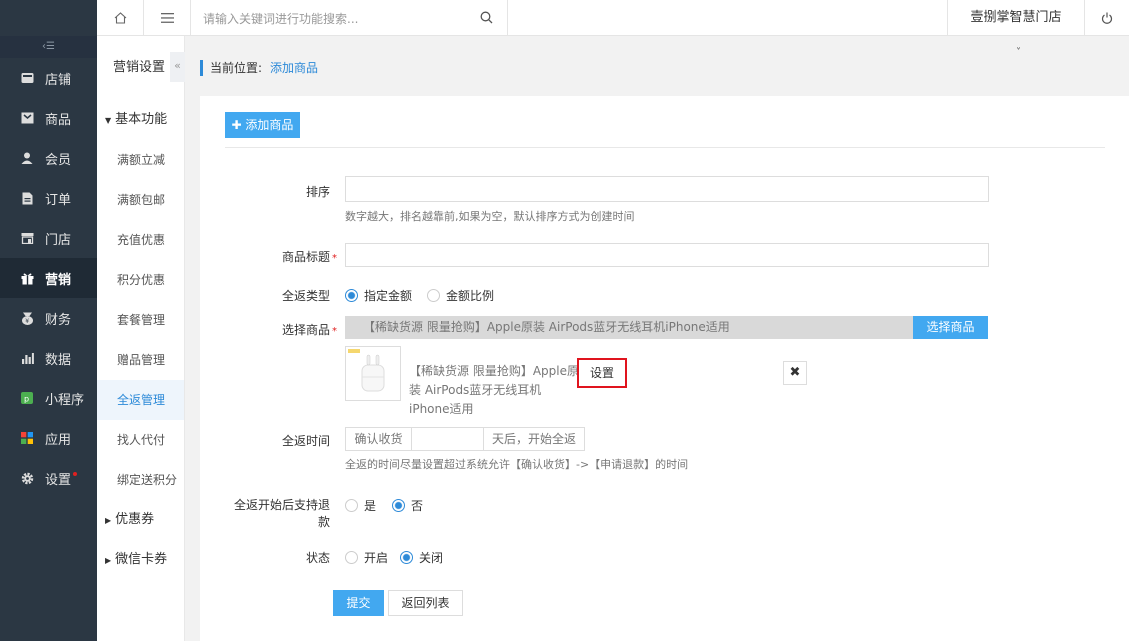 The width and height of the screenshot is (1129, 641). I want to click on sidebar-item-label: 数据, so click(58, 360).